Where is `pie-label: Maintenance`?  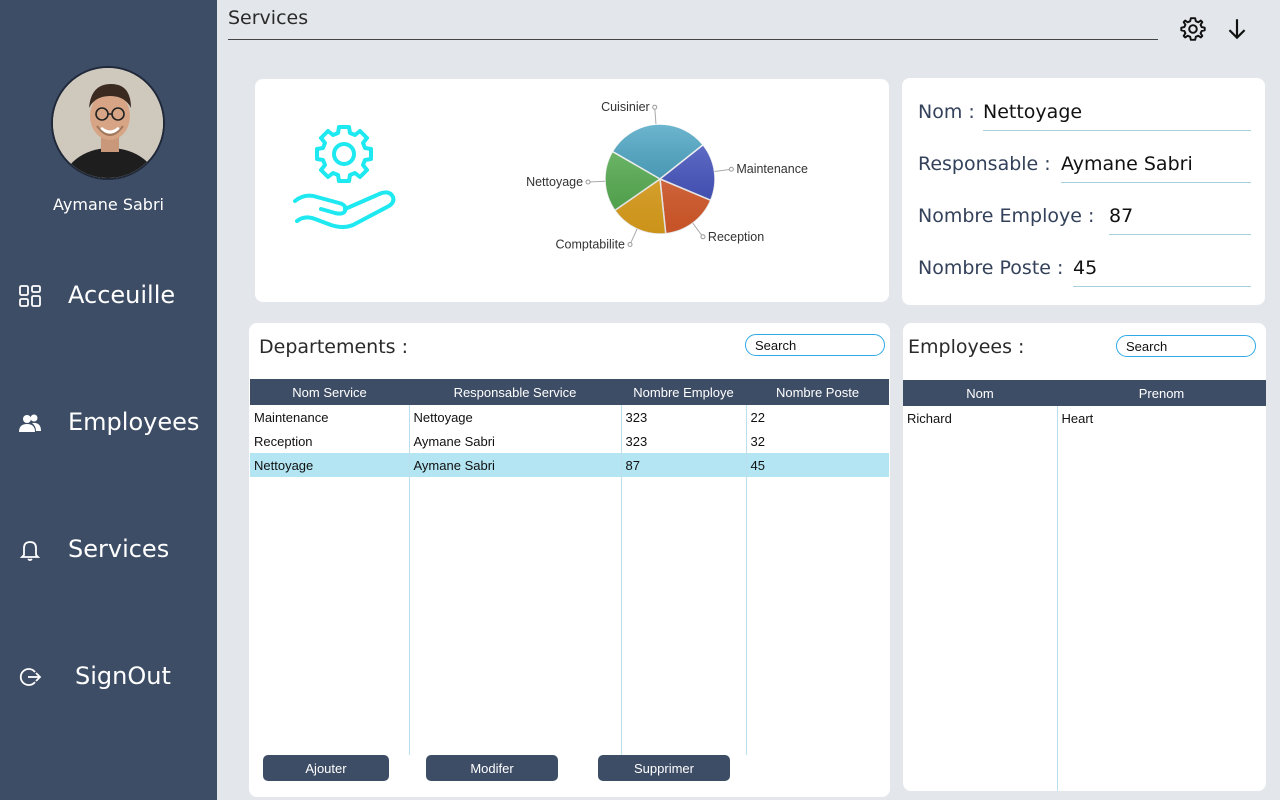
pie-label: Maintenance is located at coordinates (772, 169).